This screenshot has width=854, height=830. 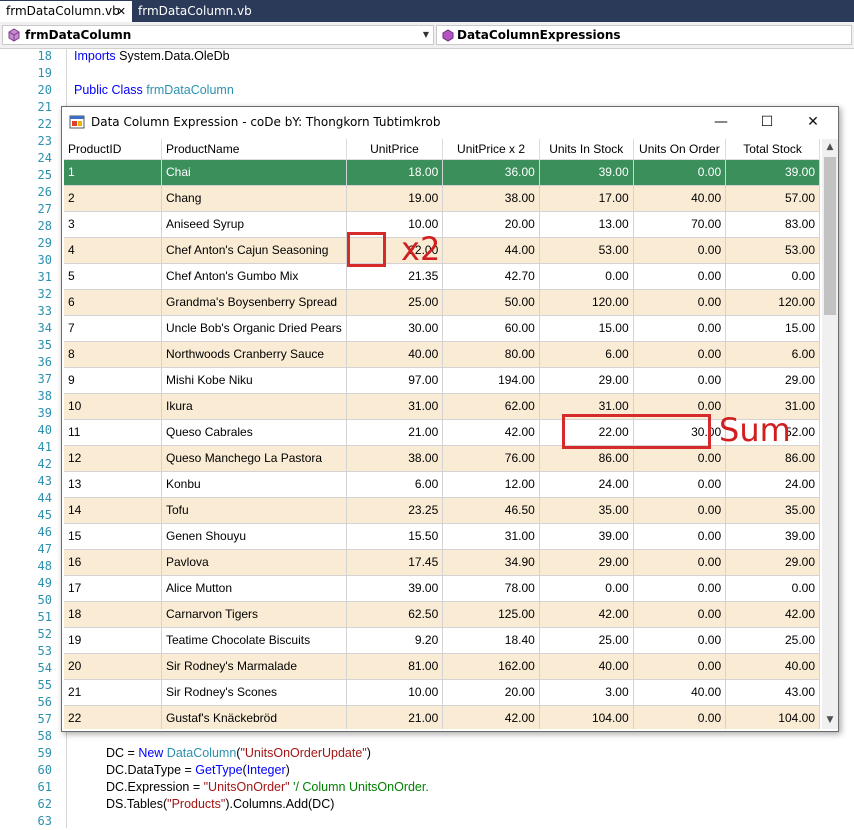 I want to click on table-cell: Sir Rodney's Scones, so click(x=254, y=692).